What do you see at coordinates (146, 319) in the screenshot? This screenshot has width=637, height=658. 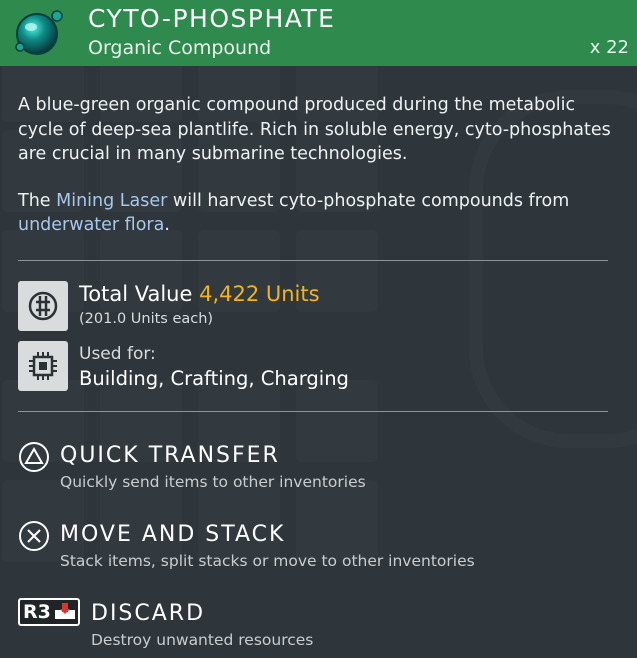 I see `unit-value-each: (201.0 Units each)` at bounding box center [146, 319].